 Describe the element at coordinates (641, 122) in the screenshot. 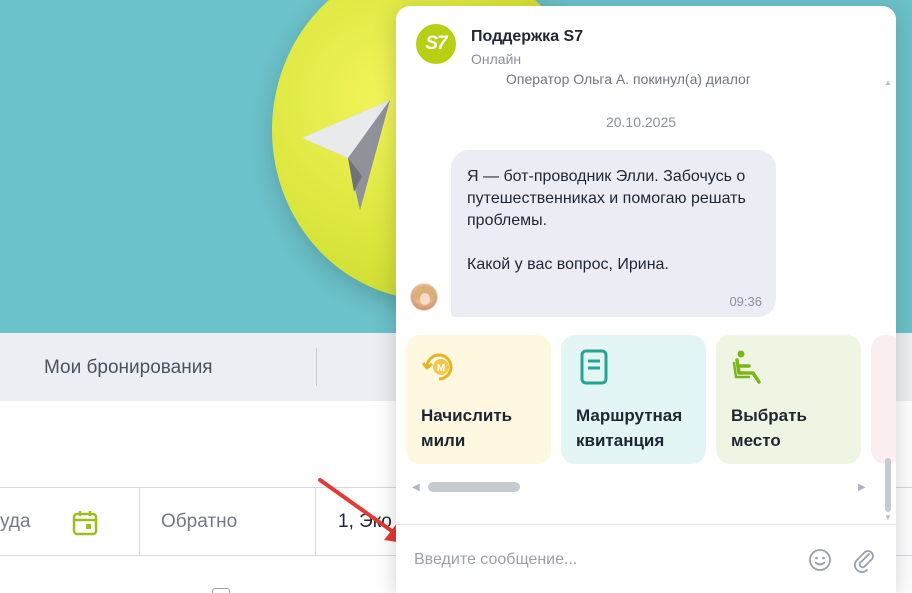

I see `date-separator: 20.10.2025` at that location.